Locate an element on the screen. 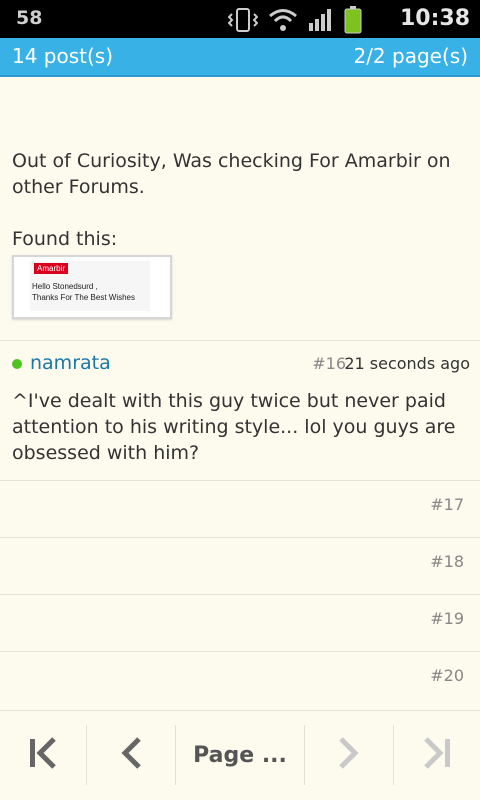  first-page-icon is located at coordinates (43, 755).